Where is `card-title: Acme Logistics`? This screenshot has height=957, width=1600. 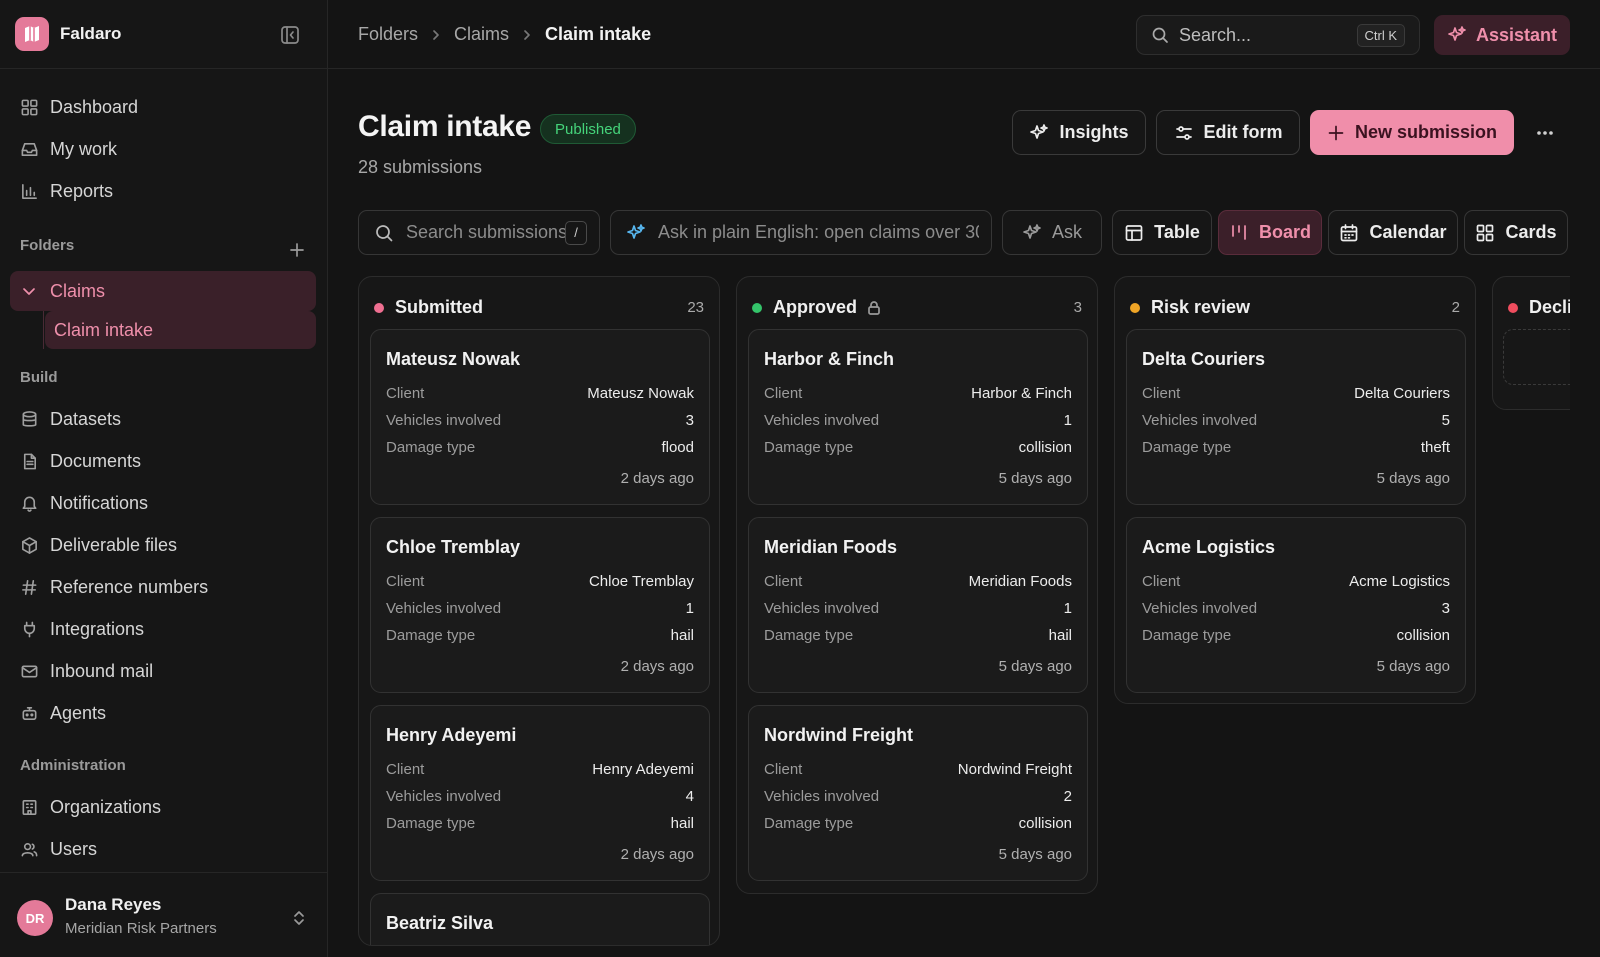 card-title: Acme Logistics is located at coordinates (1209, 547).